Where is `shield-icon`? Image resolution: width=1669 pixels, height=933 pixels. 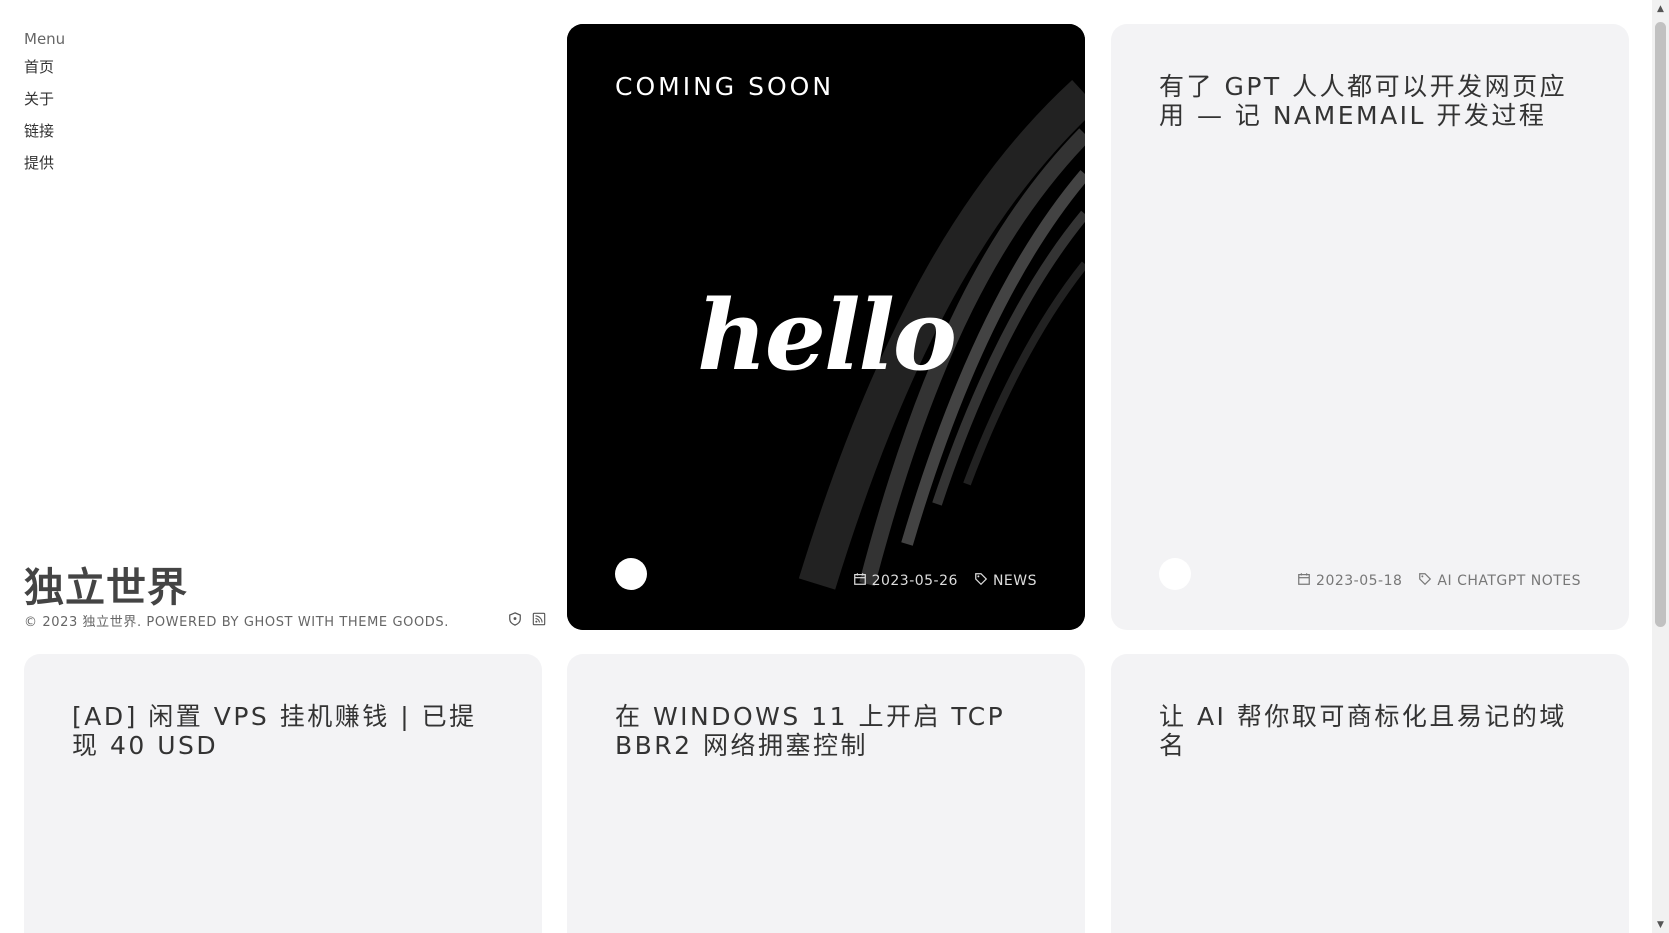 shield-icon is located at coordinates (515, 620).